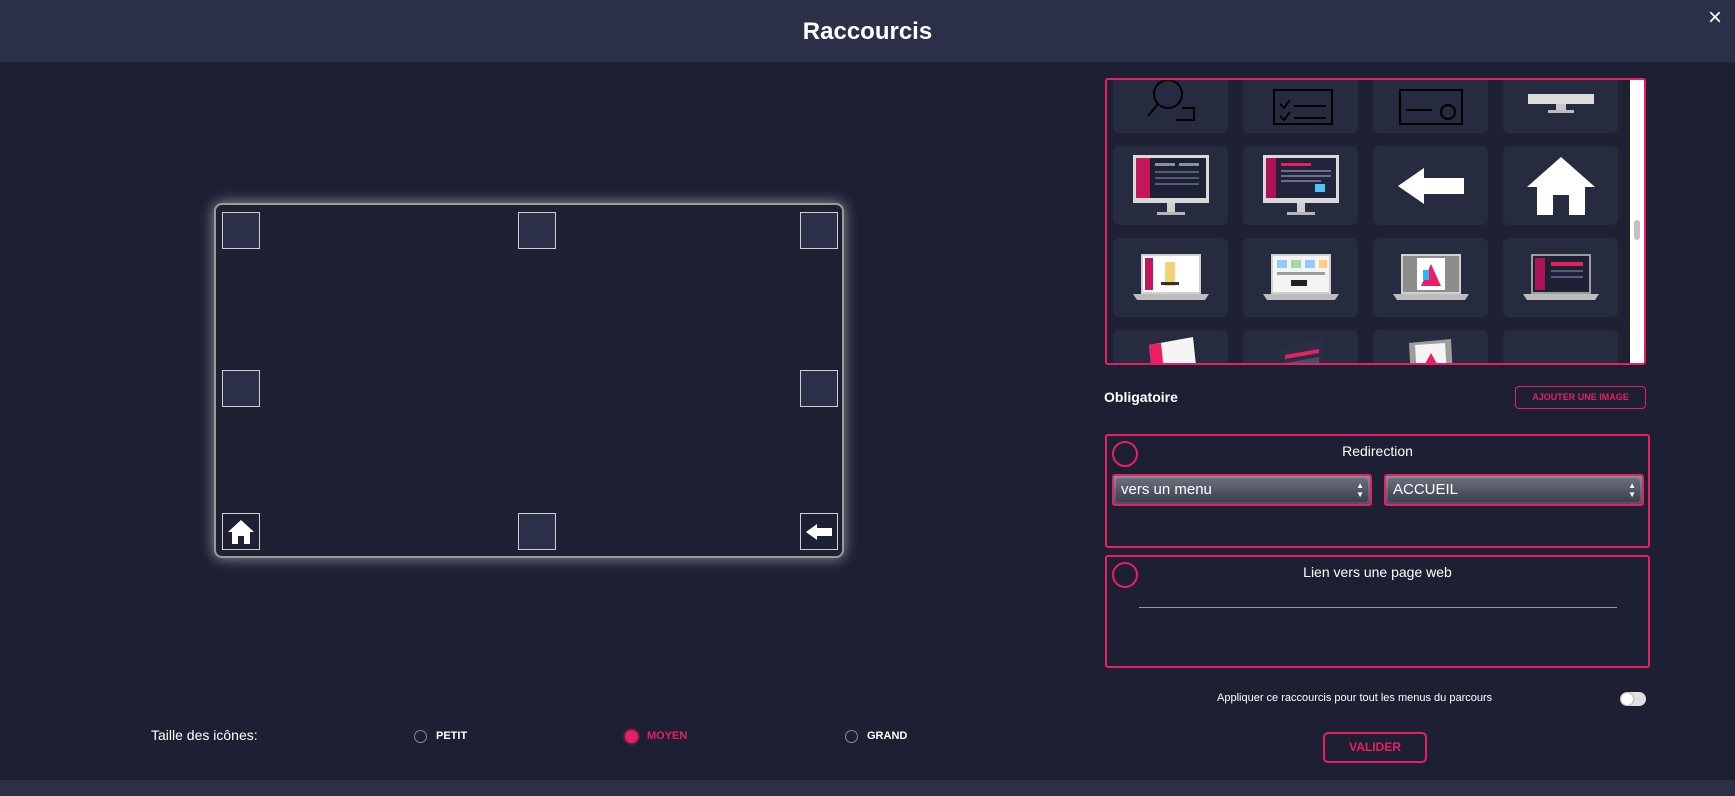  I want to click on mini-pc-image, so click(1561, 350).